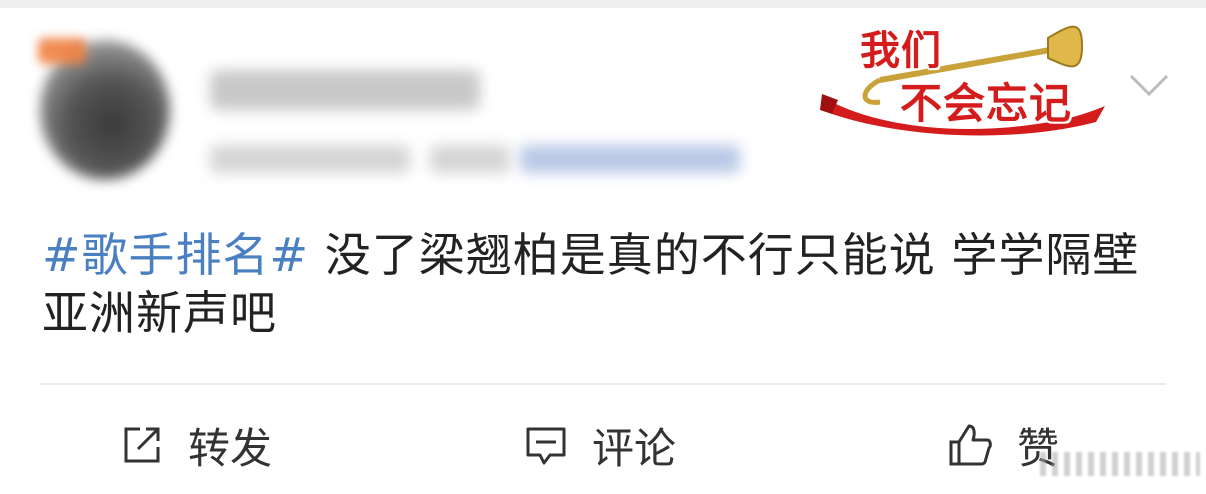 The width and height of the screenshot is (1206, 494). What do you see at coordinates (634, 448) in the screenshot?
I see `comment-label: 评论` at bounding box center [634, 448].